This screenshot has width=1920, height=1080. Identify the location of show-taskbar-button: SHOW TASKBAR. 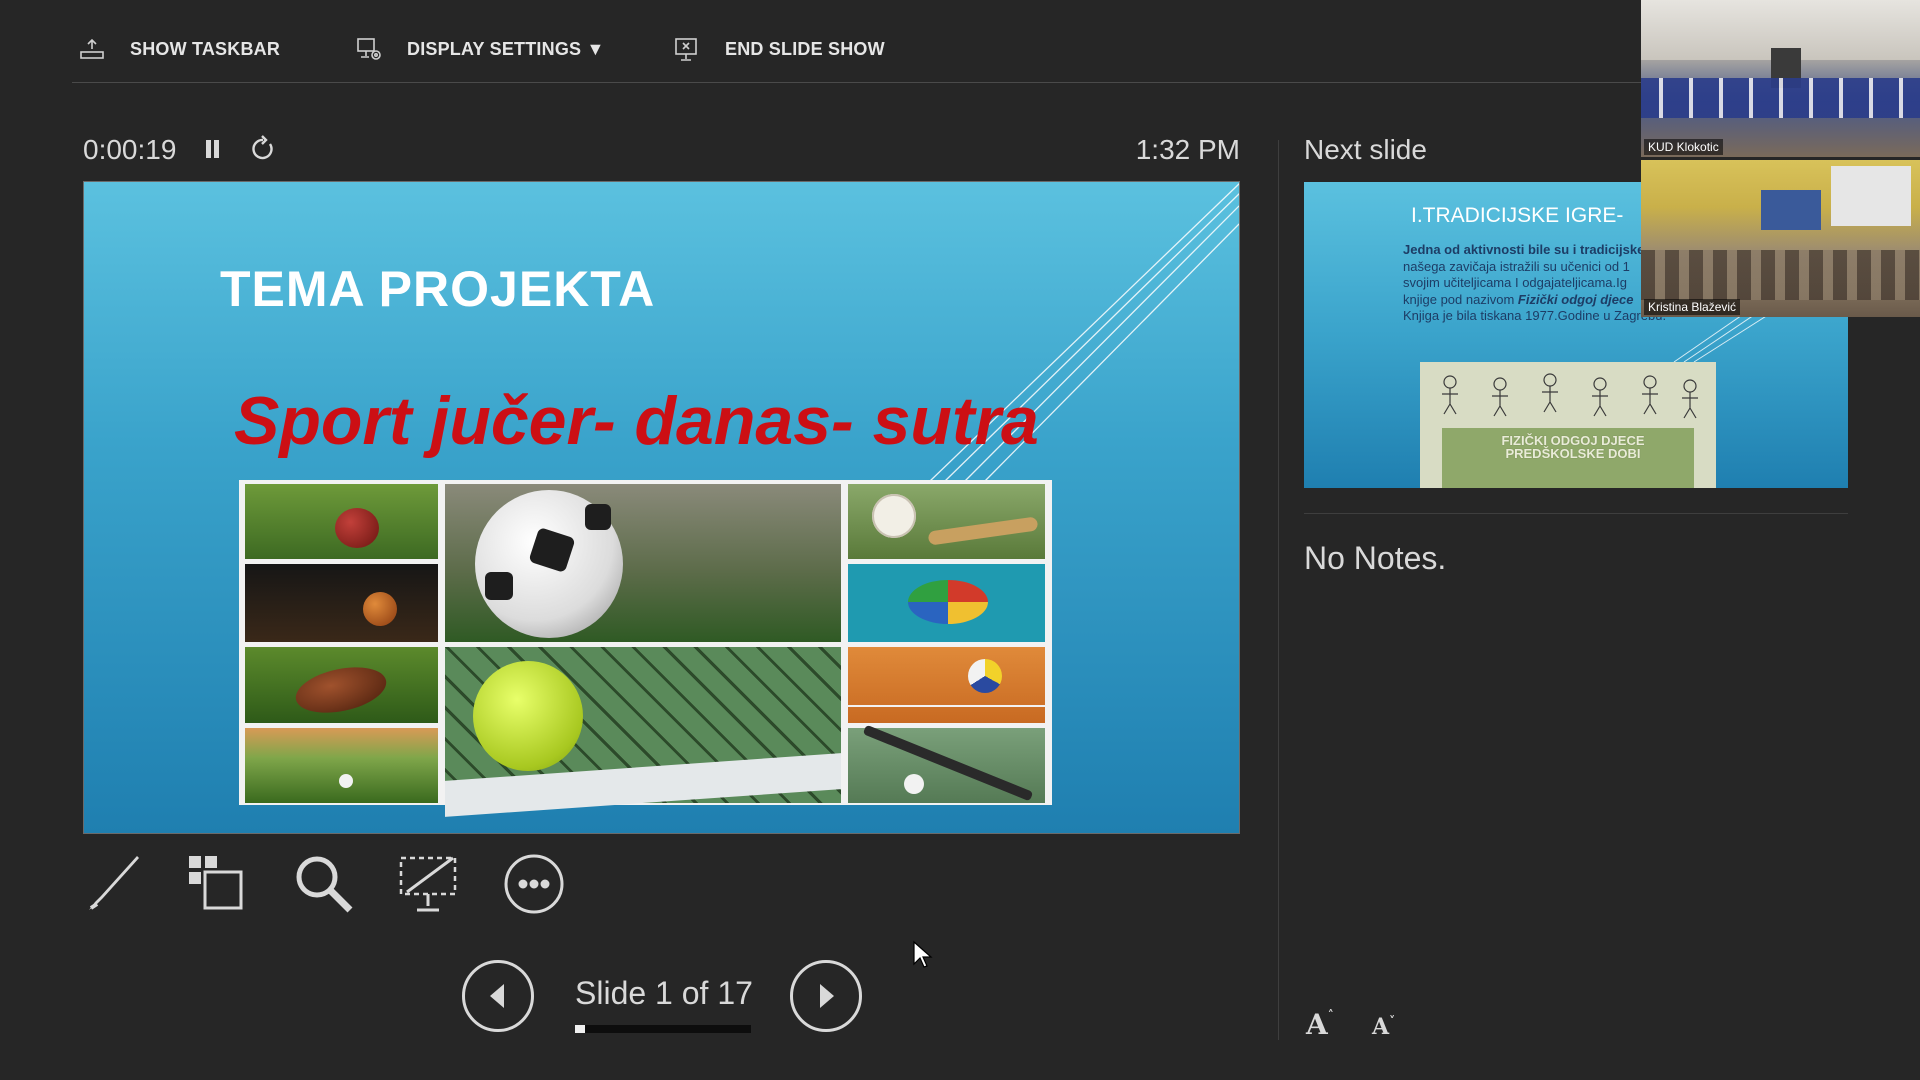
(179, 49).